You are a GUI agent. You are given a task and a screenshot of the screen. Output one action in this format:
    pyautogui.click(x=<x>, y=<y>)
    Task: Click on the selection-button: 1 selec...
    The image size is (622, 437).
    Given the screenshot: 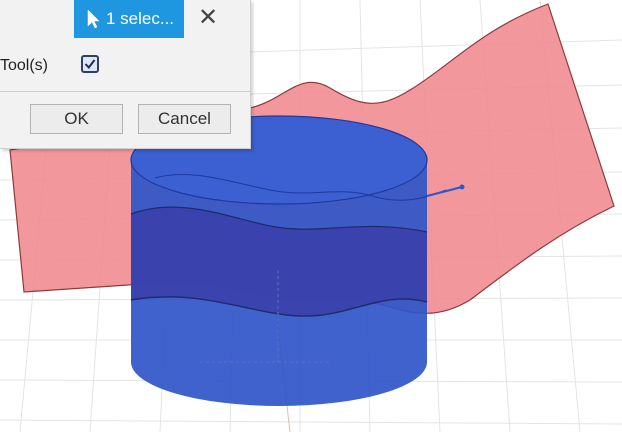 What is the action you would take?
    pyautogui.click(x=129, y=19)
    